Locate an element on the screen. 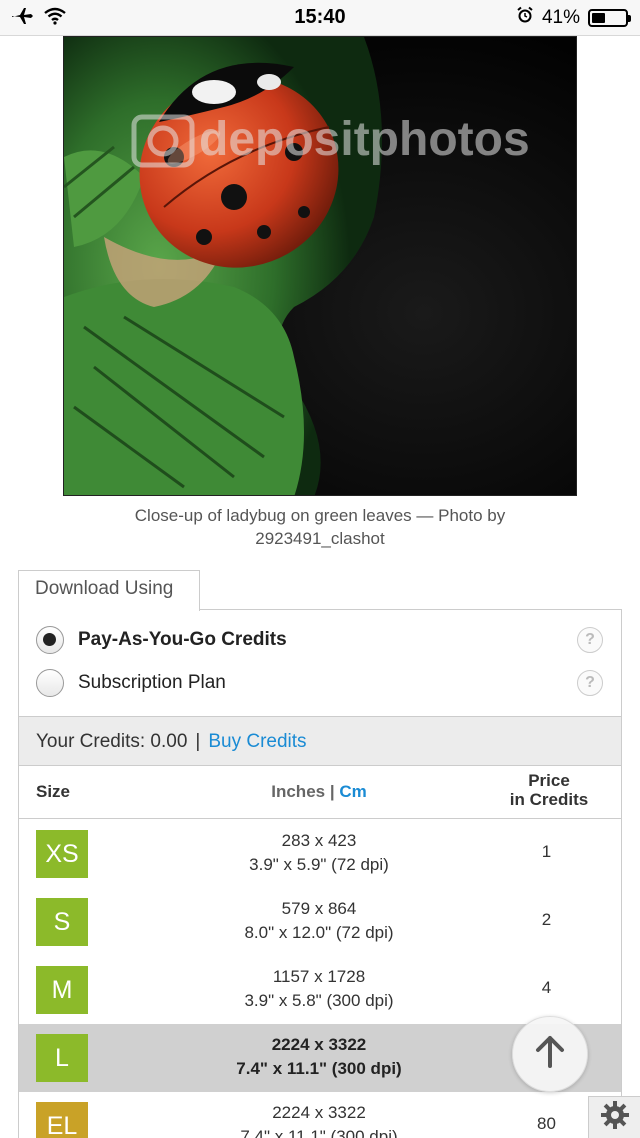  battery-percent: 41% is located at coordinates (560, 17).